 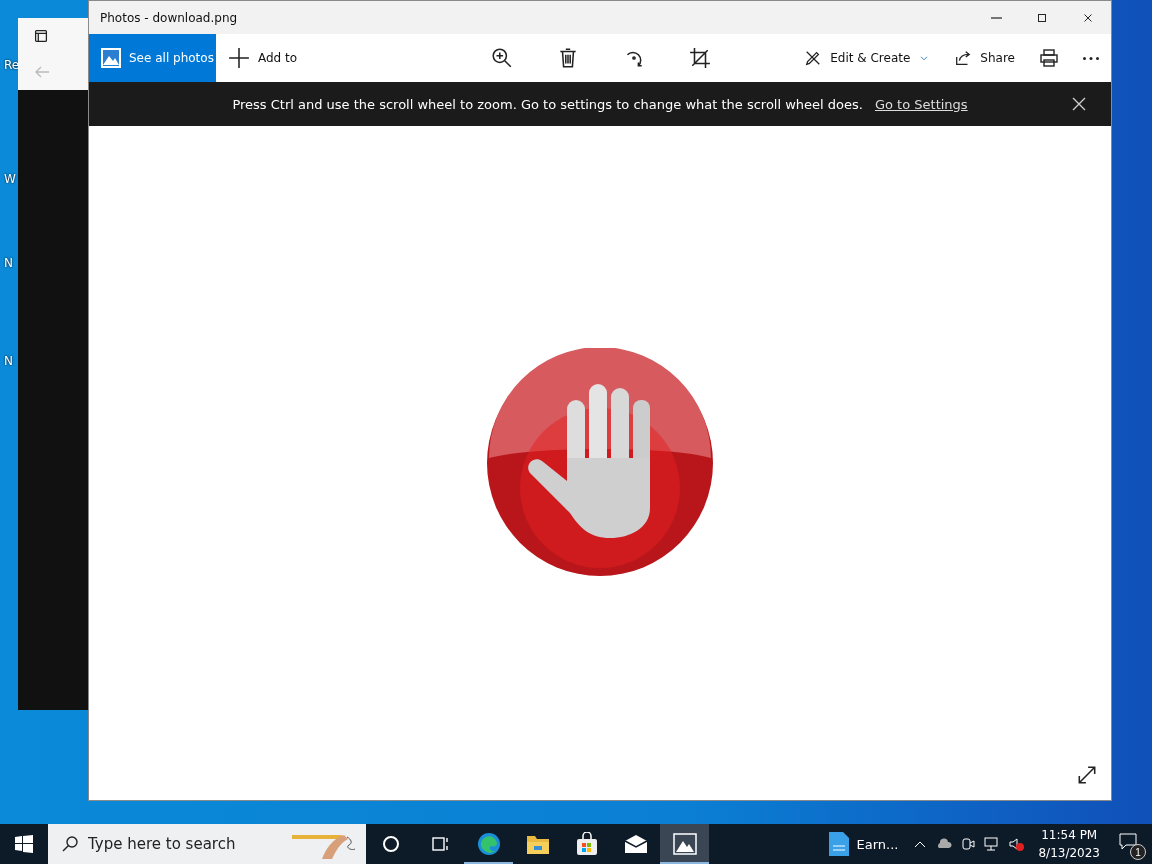 I want to click on expand-icon, so click(x=1087, y=775).